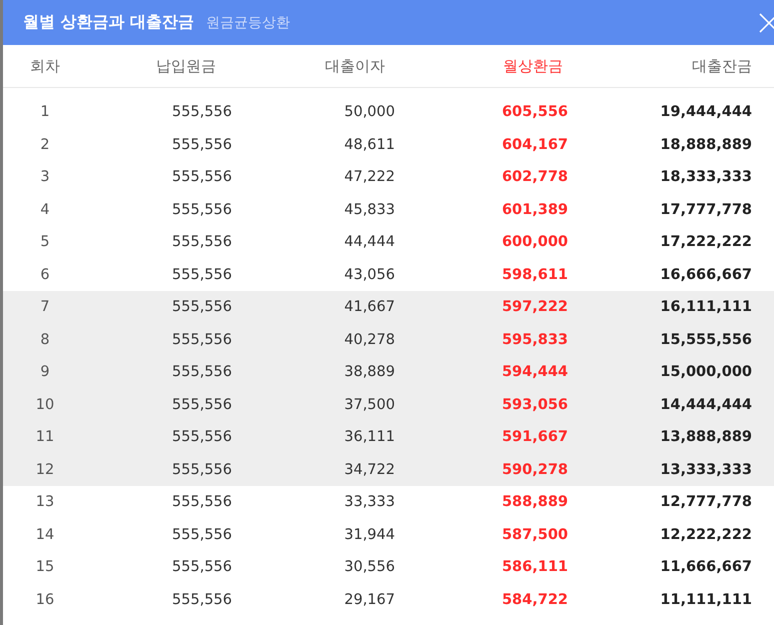 The image size is (774, 625). What do you see at coordinates (369, 340) in the screenshot?
I see `table-cell-text: 40,278` at bounding box center [369, 340].